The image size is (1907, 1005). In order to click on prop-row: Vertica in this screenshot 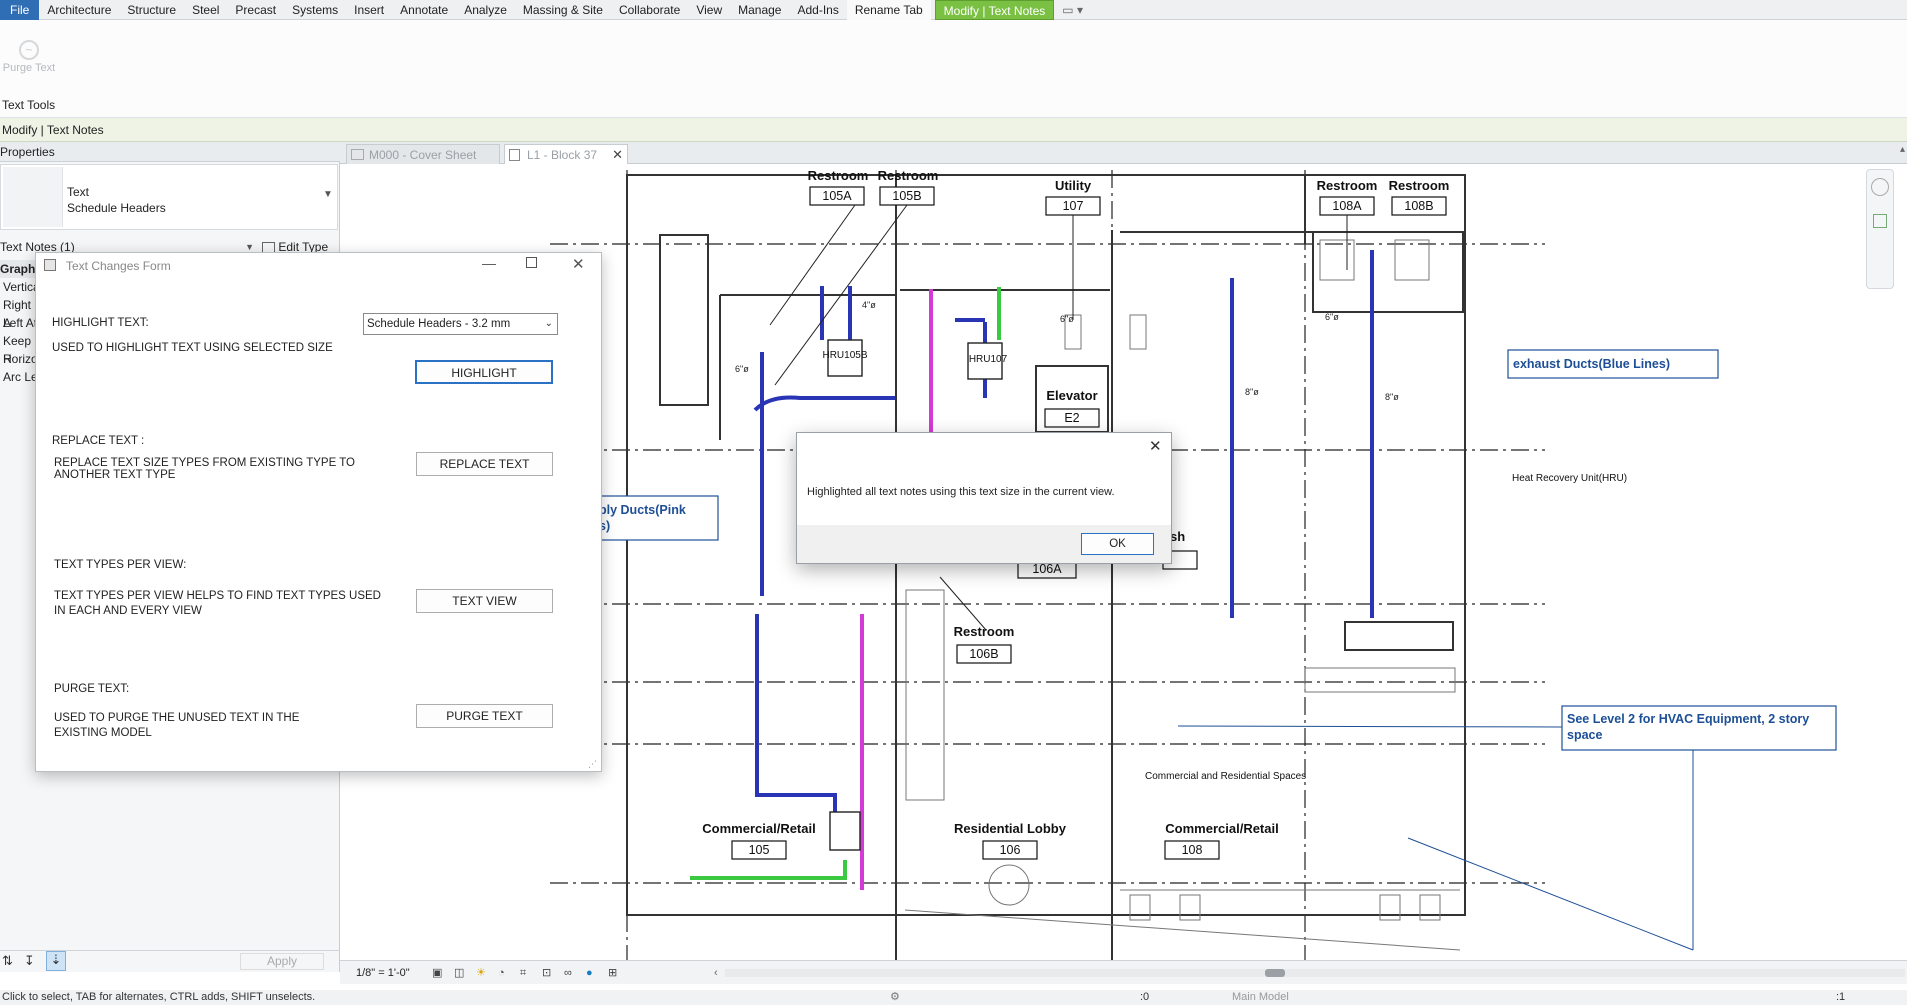, I will do `click(21, 287)`.